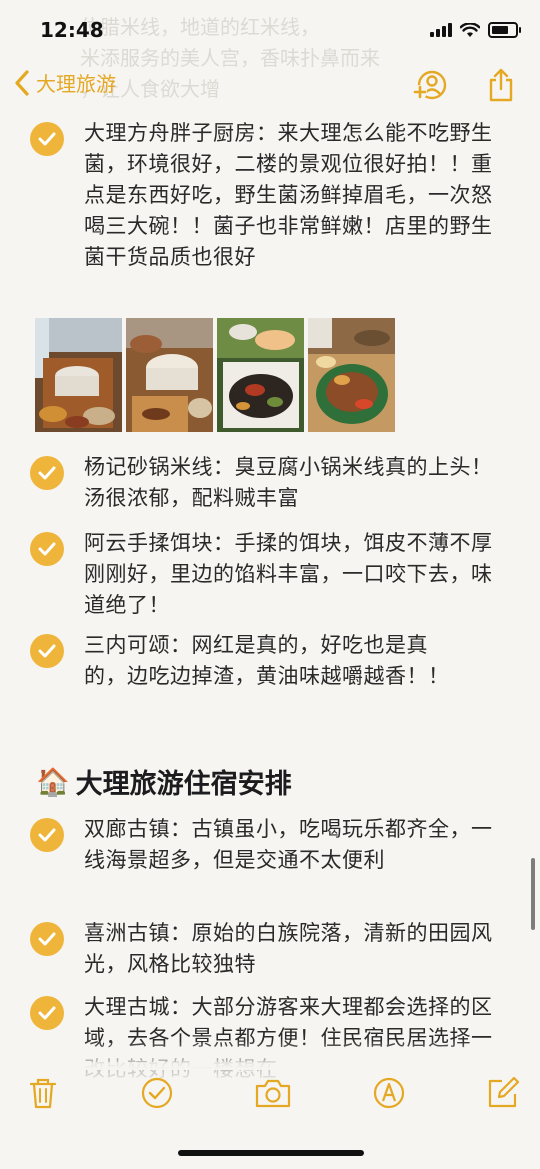  I want to click on checklist-item-text: 三内可颂：网红是真的，好吃也是真的，边吃边掉渣，黄油味越嚼越香！！, so click(267, 660).